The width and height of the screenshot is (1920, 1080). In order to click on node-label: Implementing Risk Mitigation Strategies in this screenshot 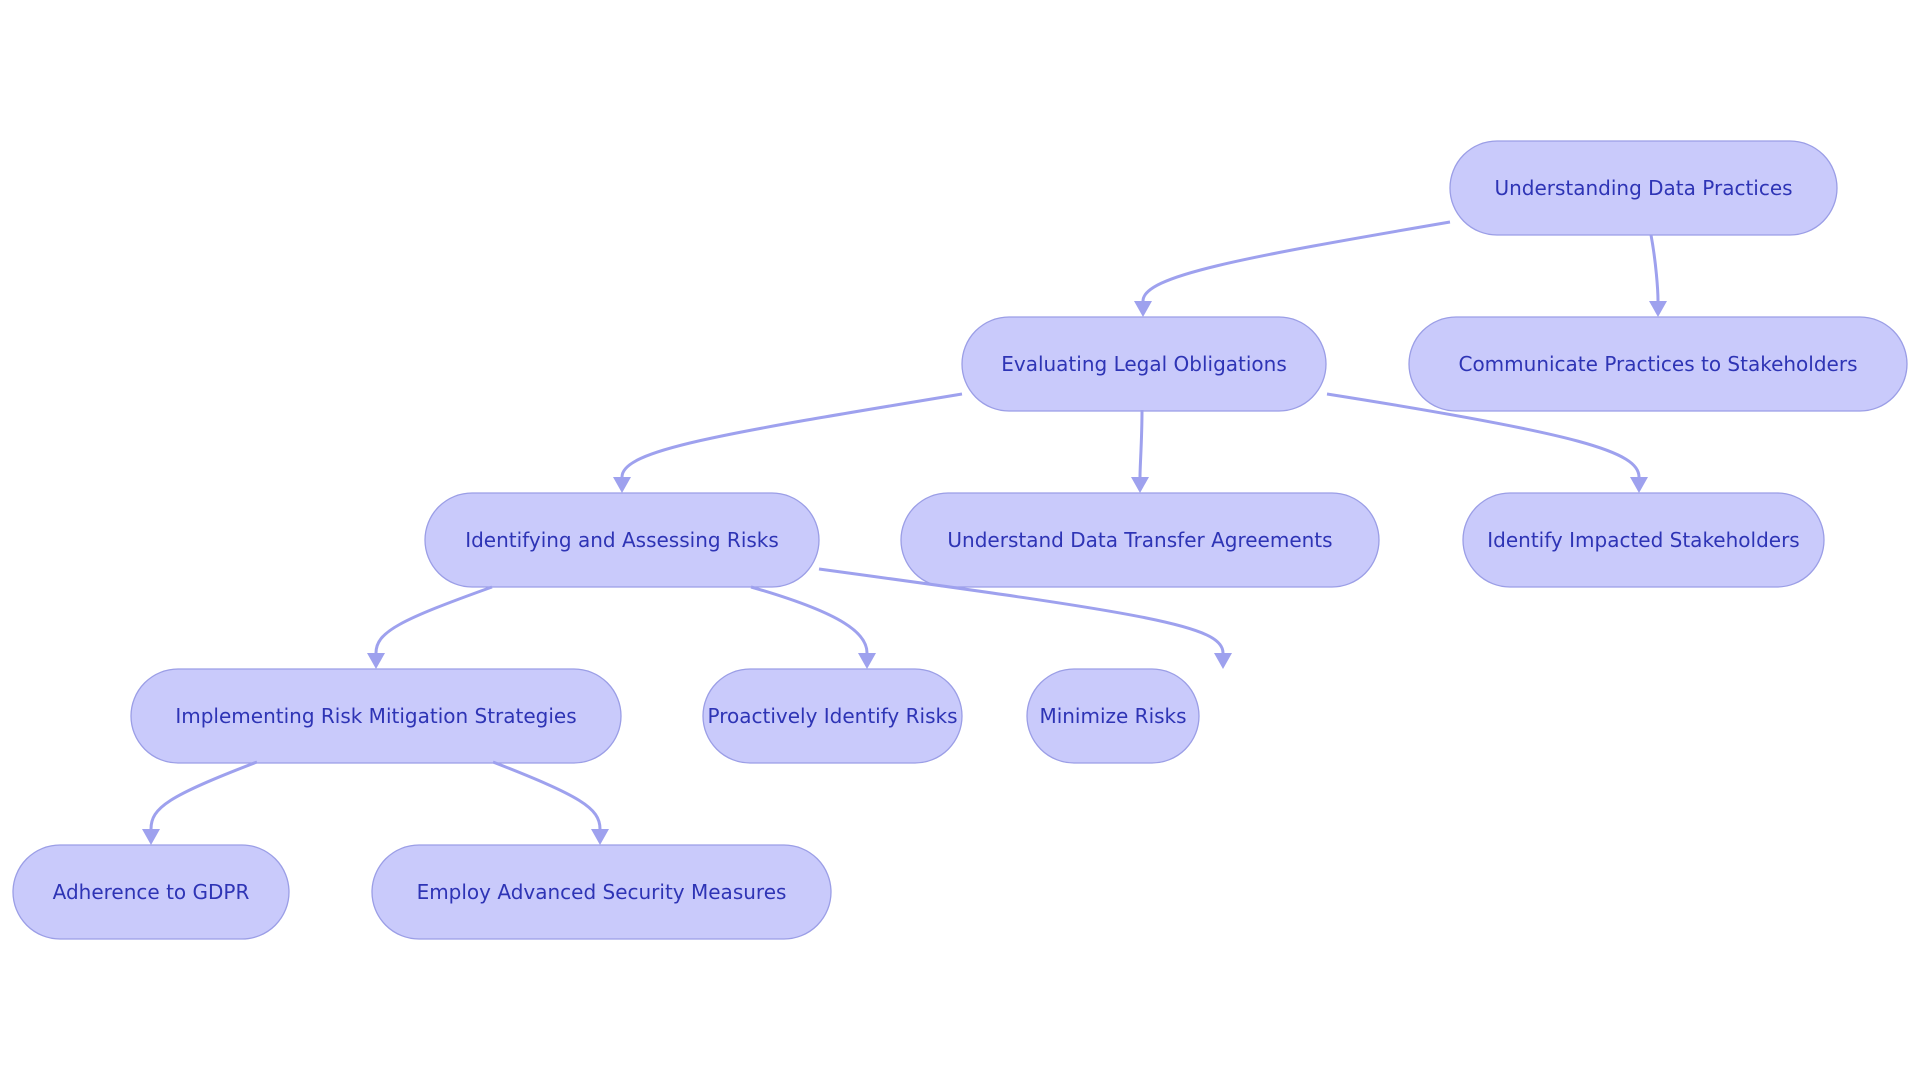, I will do `click(375, 716)`.